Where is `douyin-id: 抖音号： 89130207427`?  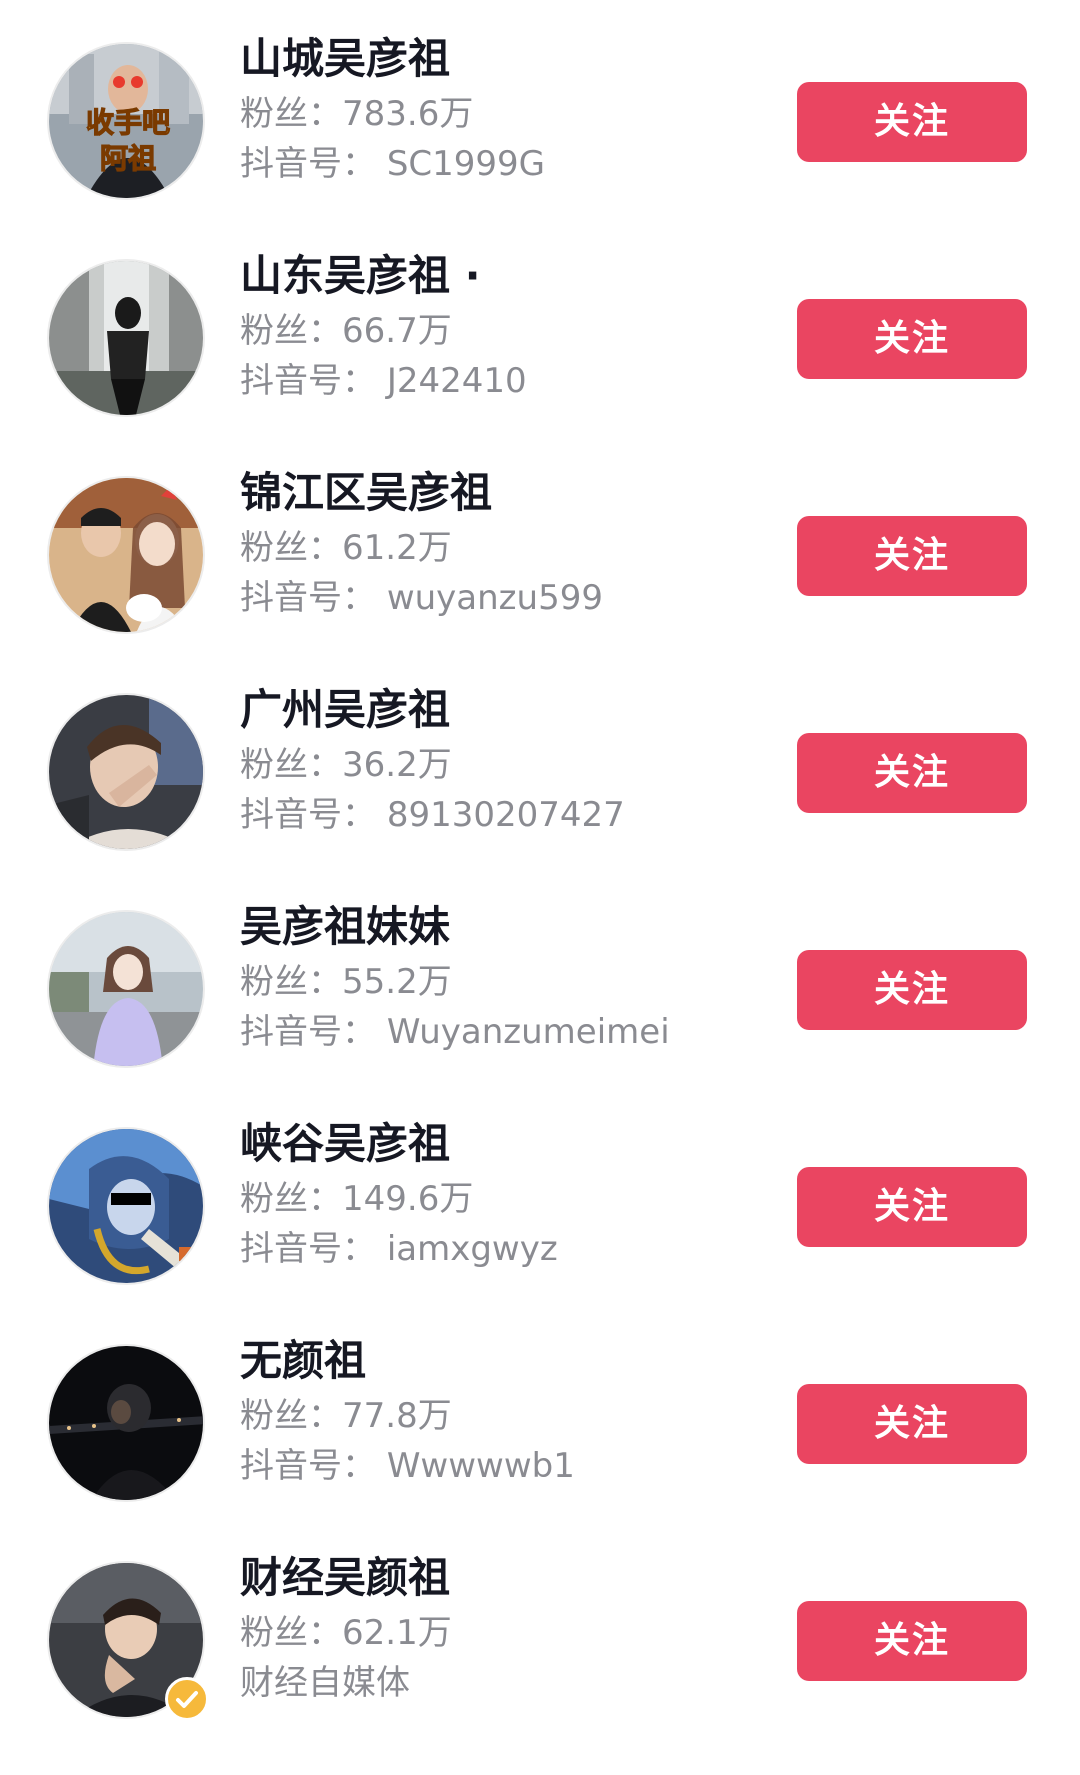
douyin-id: 抖音号： 89130207427 is located at coordinates (432, 815).